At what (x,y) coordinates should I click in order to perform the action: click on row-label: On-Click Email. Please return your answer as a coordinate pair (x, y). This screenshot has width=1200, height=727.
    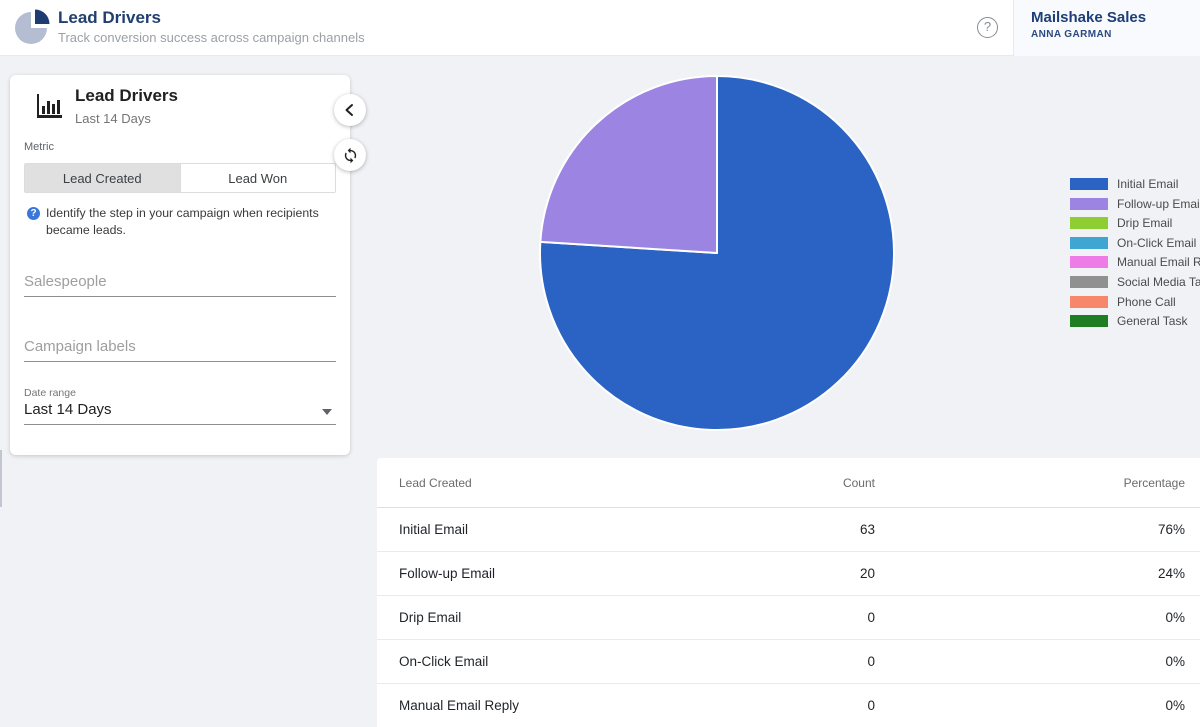
    Looking at the image, I should click on (444, 661).